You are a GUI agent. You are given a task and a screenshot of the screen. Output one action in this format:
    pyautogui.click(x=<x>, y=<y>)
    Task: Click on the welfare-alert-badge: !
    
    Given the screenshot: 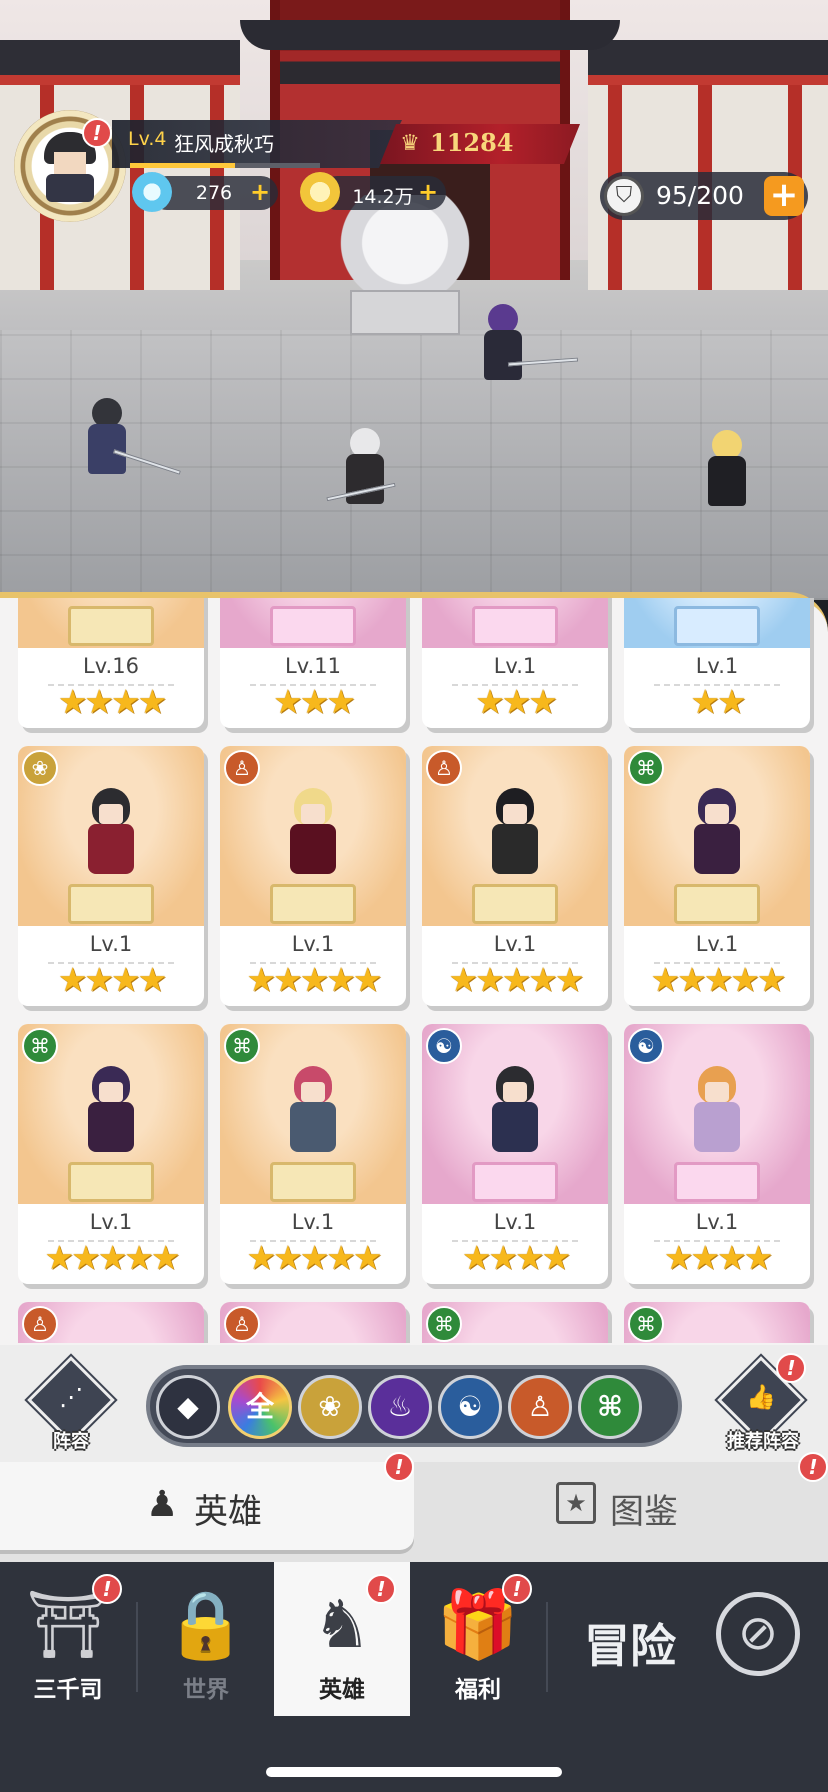 What is the action you would take?
    pyautogui.click(x=517, y=1589)
    